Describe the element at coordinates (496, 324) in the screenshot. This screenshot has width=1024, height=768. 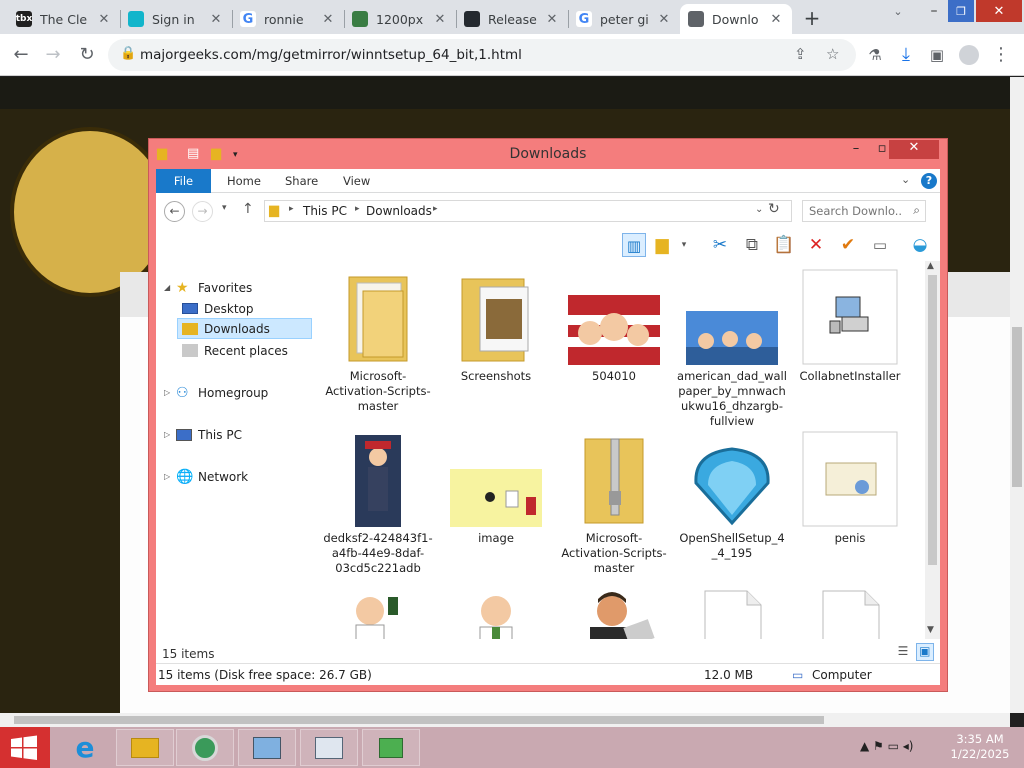
I see `file-item: Screenshots` at that location.